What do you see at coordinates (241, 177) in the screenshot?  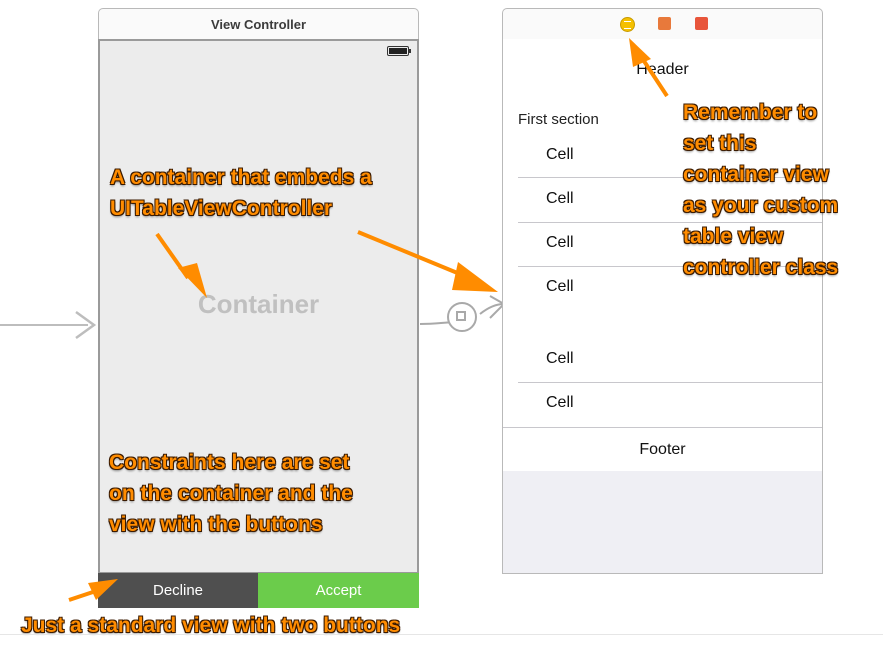 I see `annotation-line: A container that embeds a` at bounding box center [241, 177].